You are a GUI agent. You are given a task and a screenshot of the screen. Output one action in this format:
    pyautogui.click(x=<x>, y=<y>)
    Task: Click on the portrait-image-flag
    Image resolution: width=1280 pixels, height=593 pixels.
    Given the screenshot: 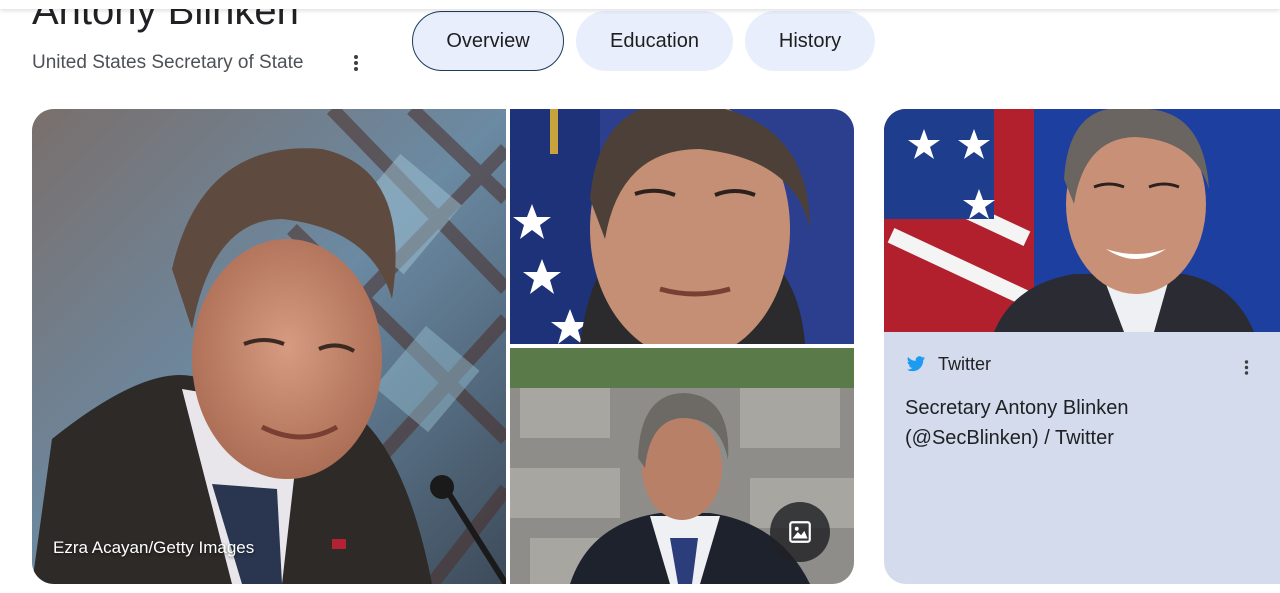 What is the action you would take?
    pyautogui.click(x=682, y=226)
    